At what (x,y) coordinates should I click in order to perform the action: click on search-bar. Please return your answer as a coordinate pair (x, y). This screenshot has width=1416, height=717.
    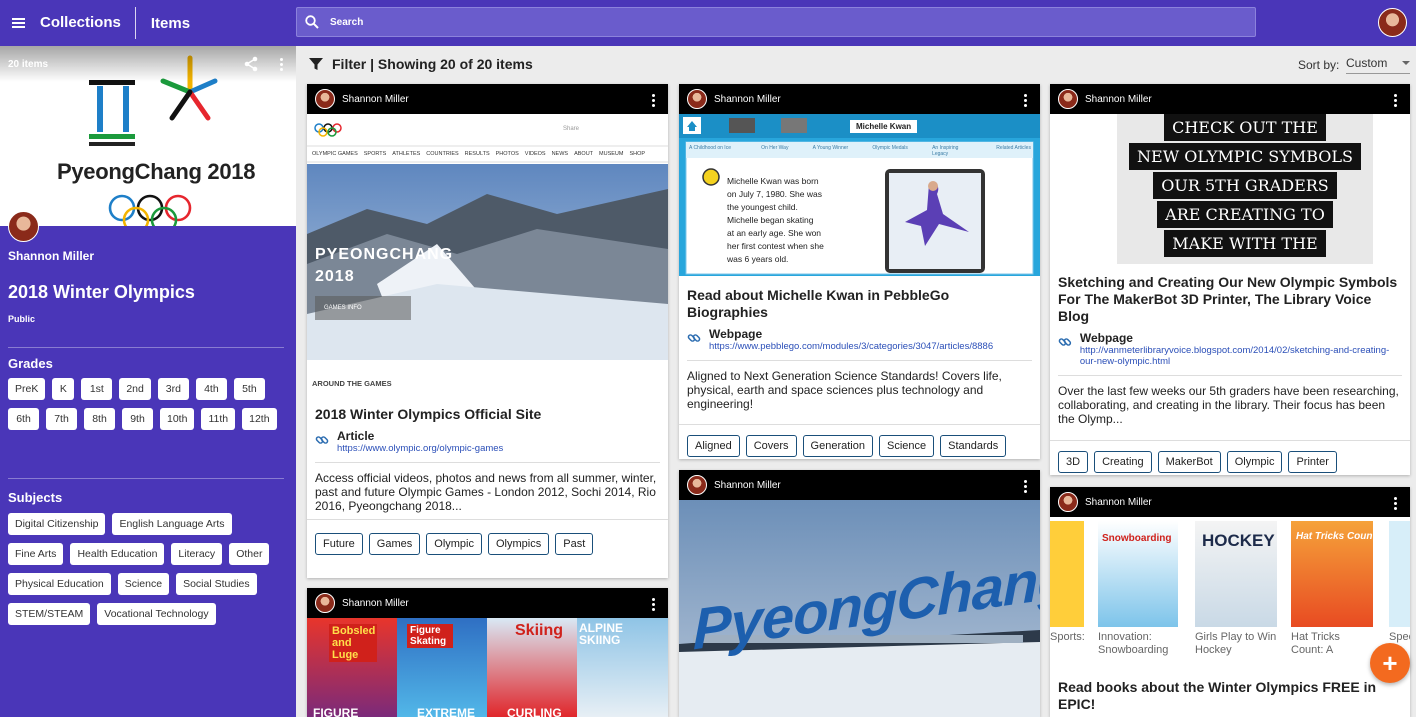
    Looking at the image, I should click on (776, 22).